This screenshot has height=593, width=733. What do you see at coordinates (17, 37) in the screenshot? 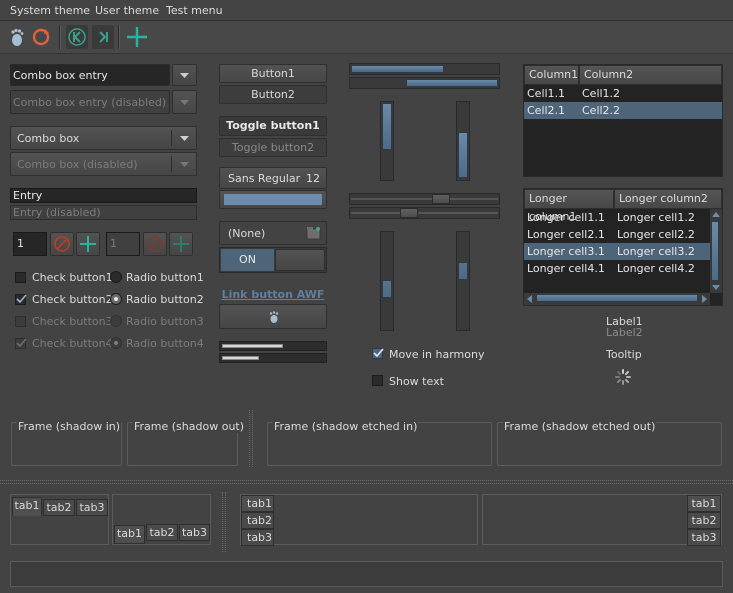
I see `gnome-foot-icon` at bounding box center [17, 37].